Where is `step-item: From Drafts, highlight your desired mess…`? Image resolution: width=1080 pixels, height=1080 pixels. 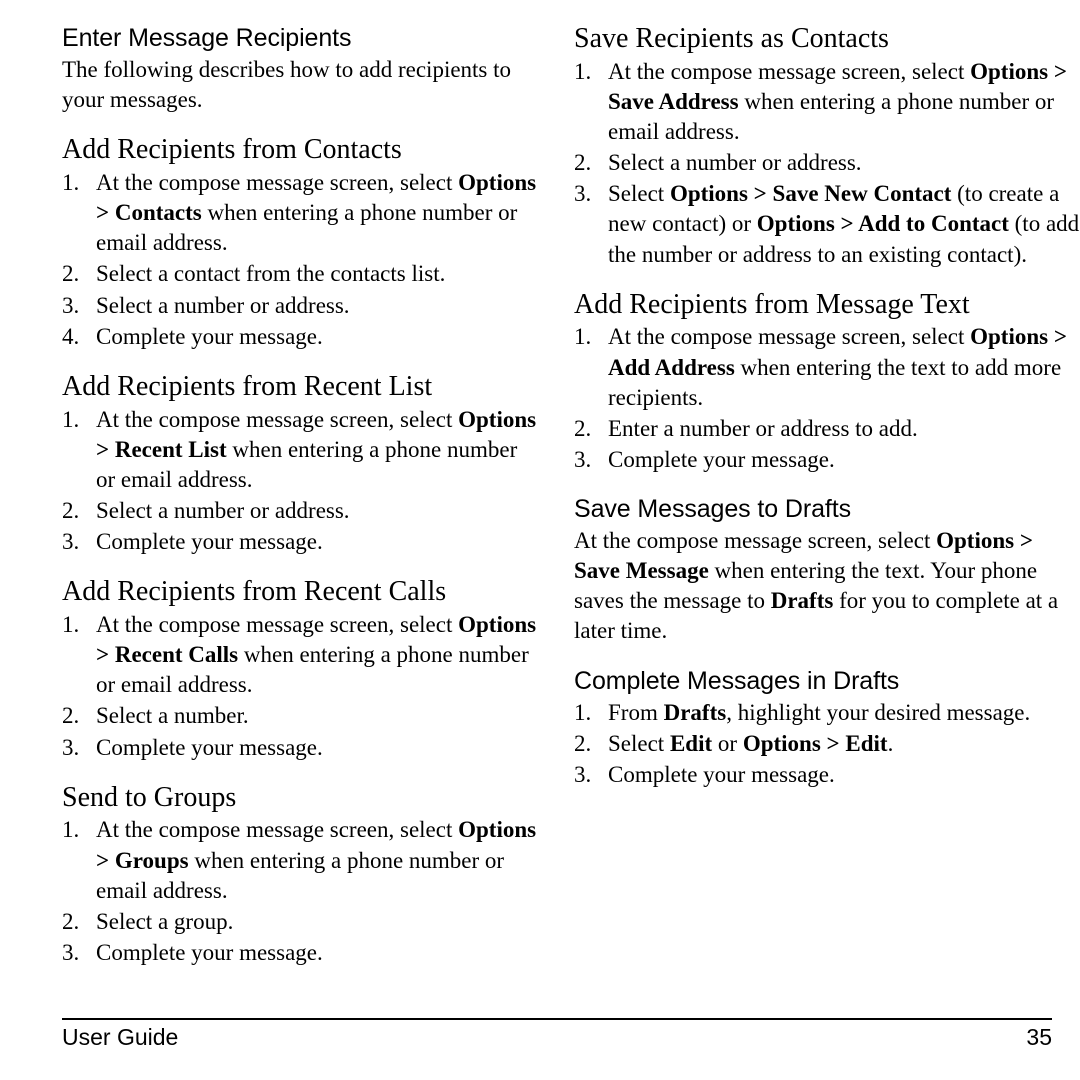 step-item: From Drafts, highlight your desired mess… is located at coordinates (827, 713).